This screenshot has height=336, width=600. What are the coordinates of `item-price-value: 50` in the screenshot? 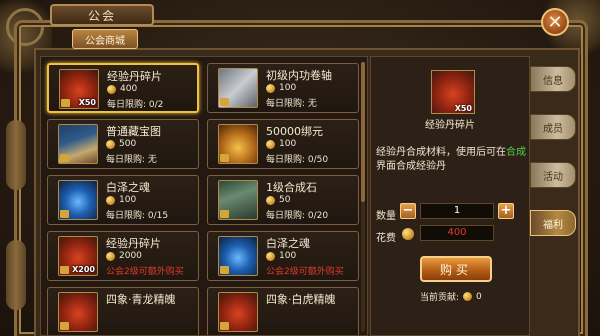 It's located at (285, 200).